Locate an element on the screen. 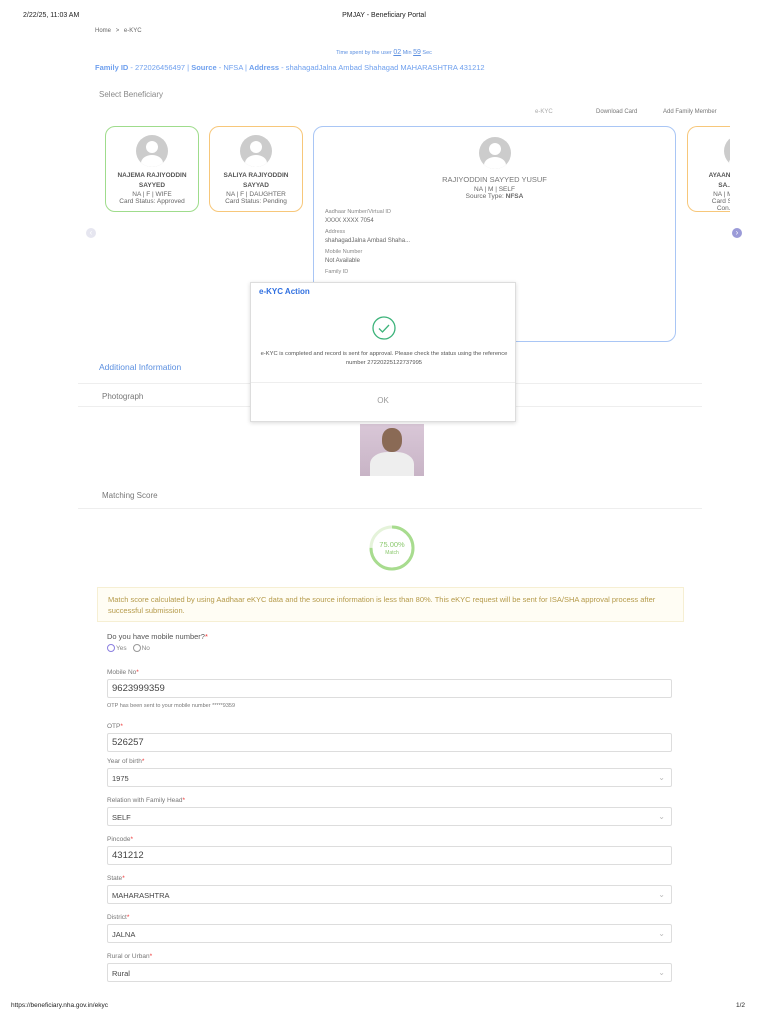 The height and width of the screenshot is (1024, 768). rural-urban-select: Rural ⌄ is located at coordinates (389, 972).